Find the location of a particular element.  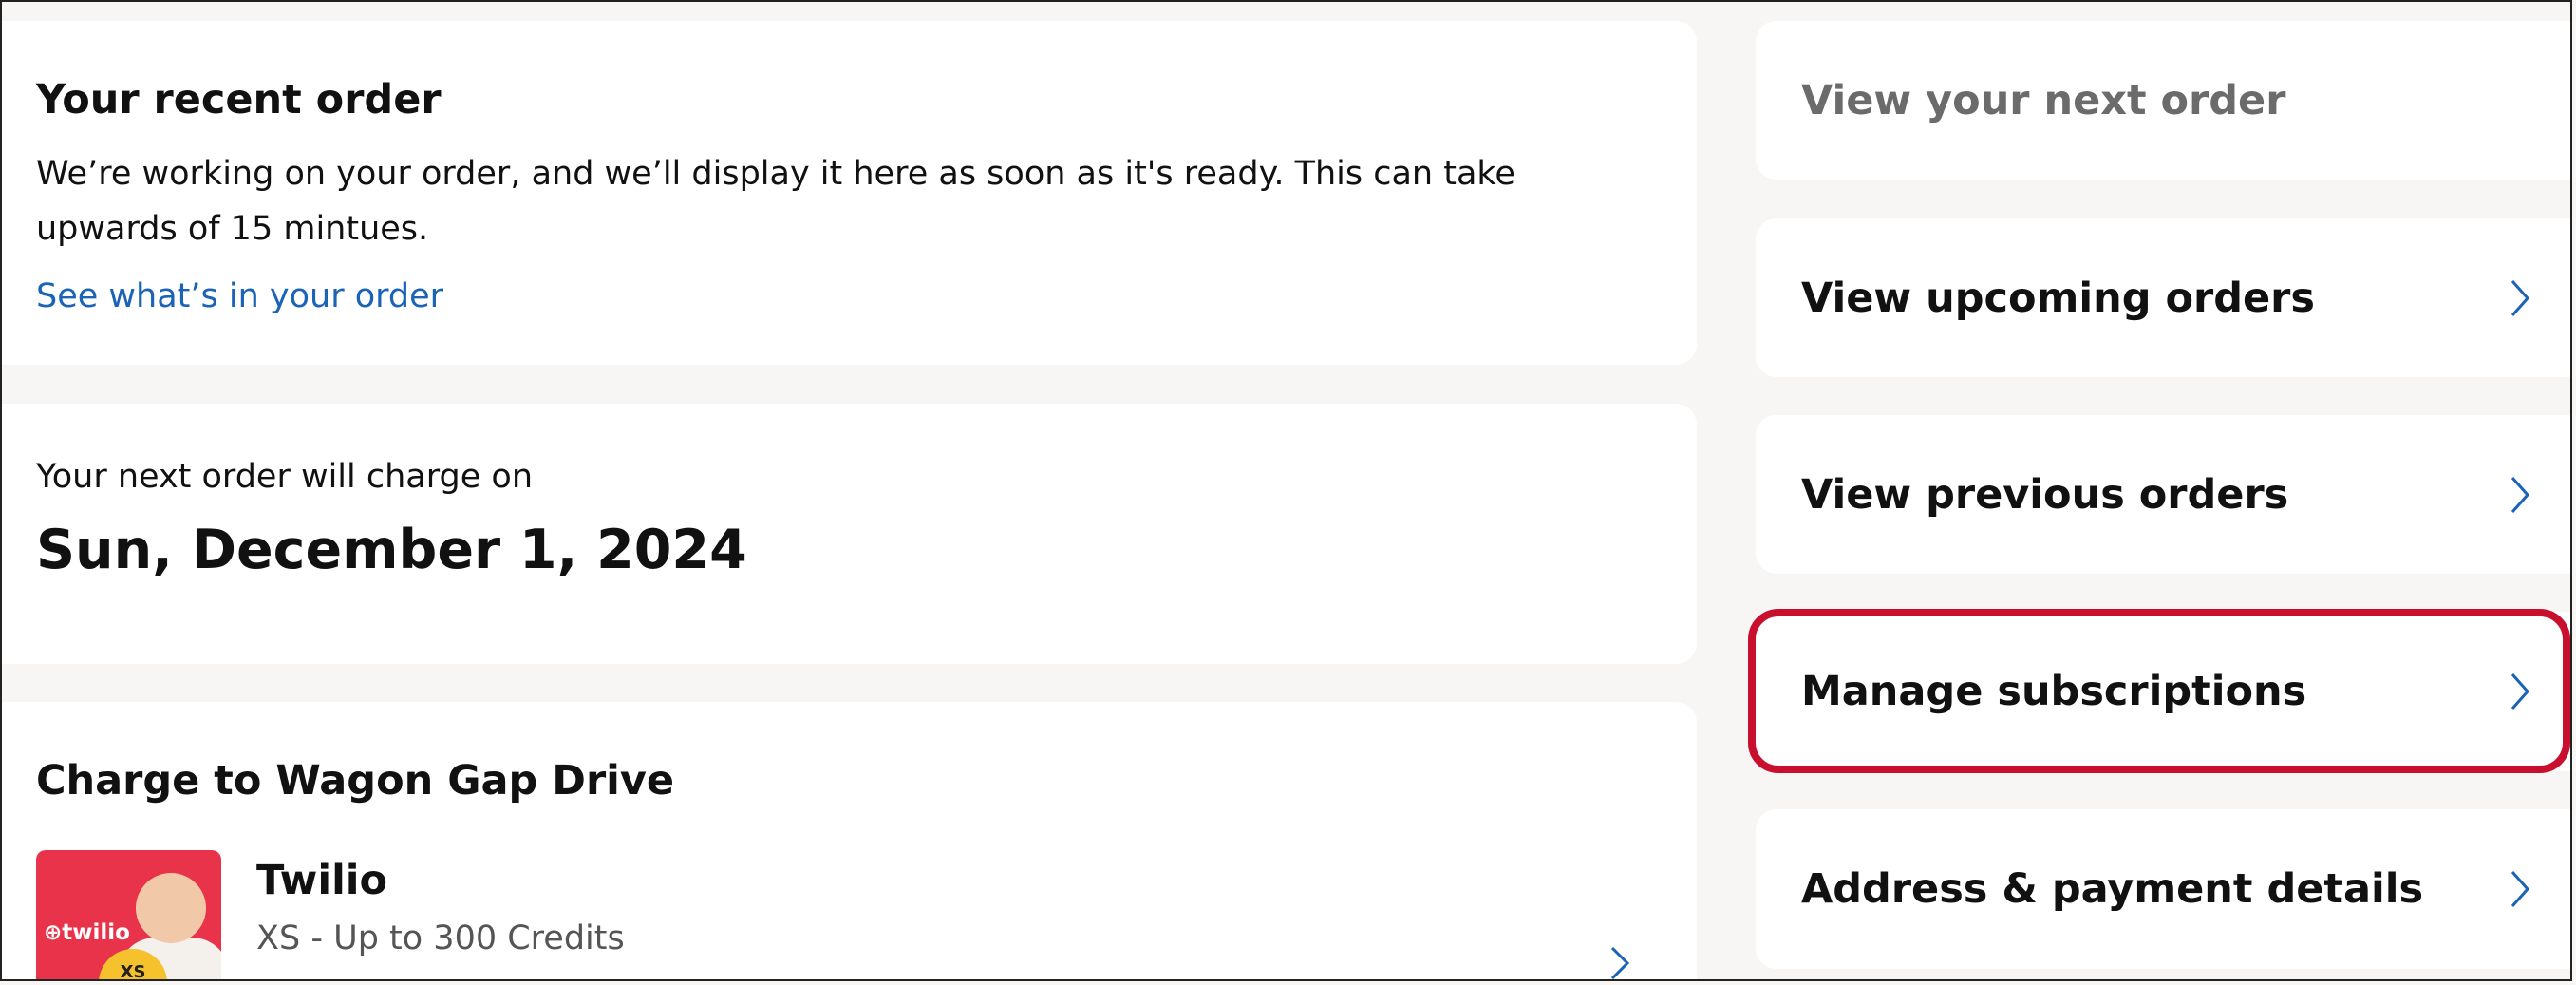

view-next-order-item: View your next order is located at coordinates (2163, 101).